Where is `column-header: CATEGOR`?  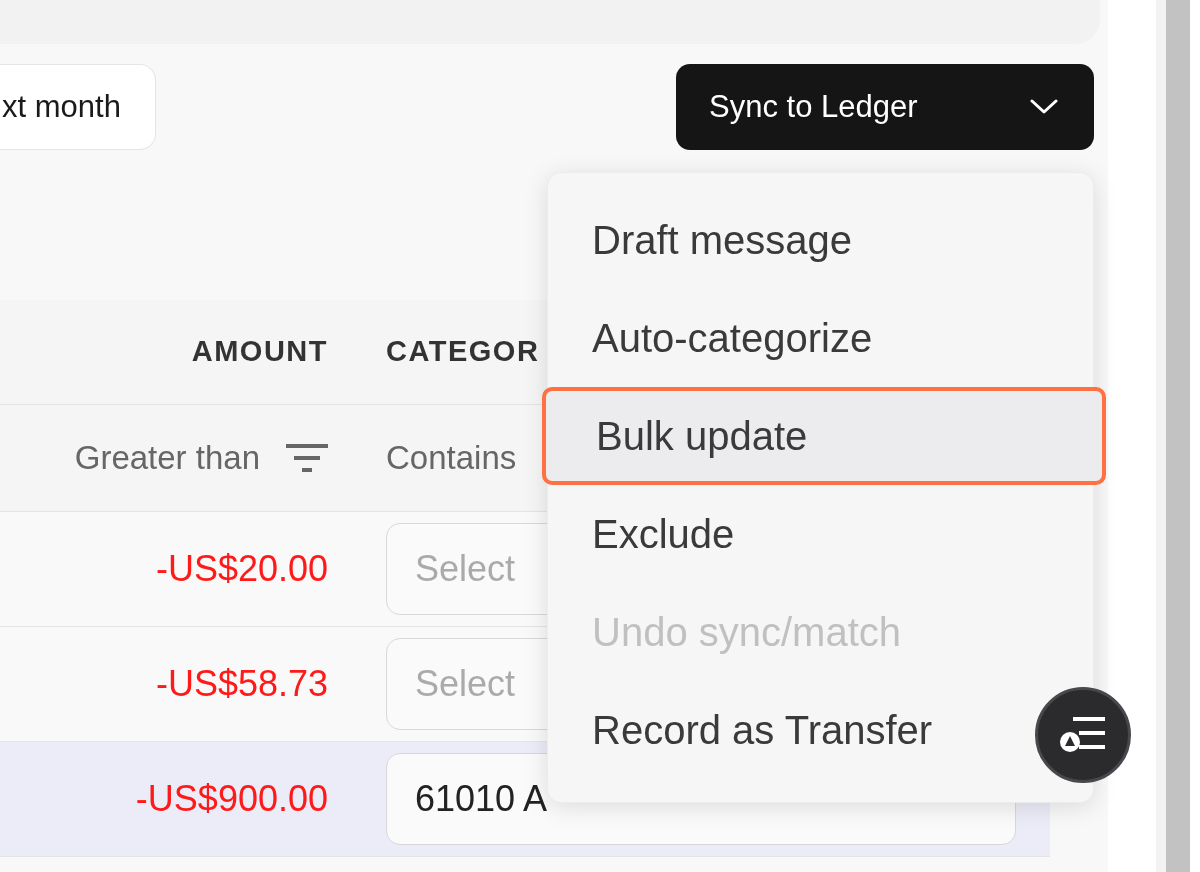 column-header: CATEGOR is located at coordinates (463, 352).